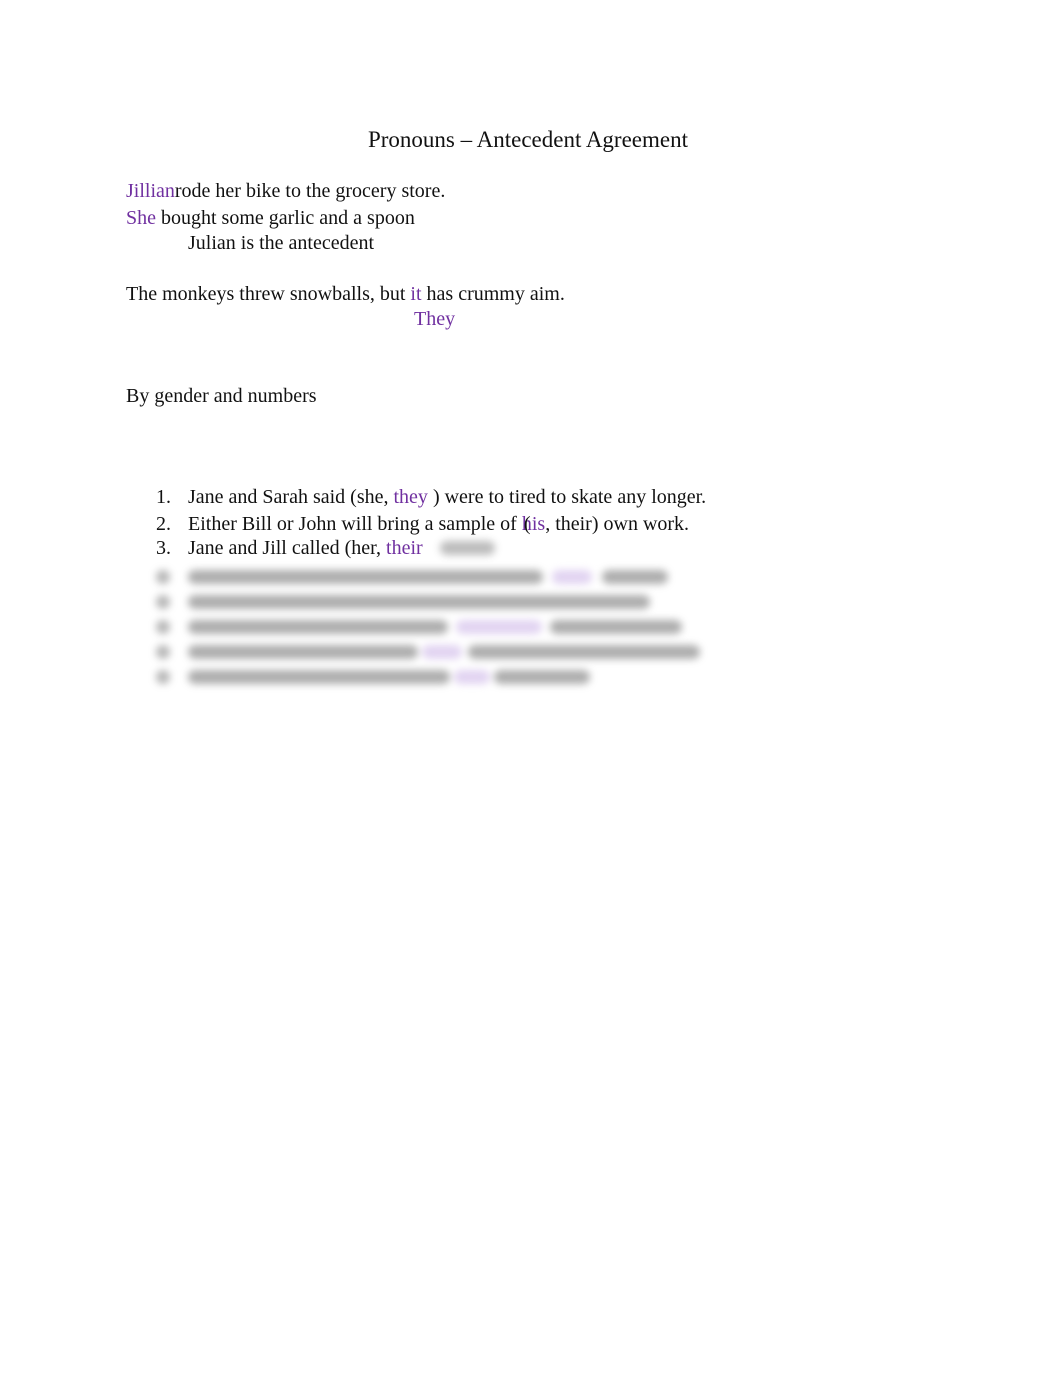  Describe the element at coordinates (285, 218) in the screenshot. I see `example1-line2-text: bought some garlic and a spoon` at that location.